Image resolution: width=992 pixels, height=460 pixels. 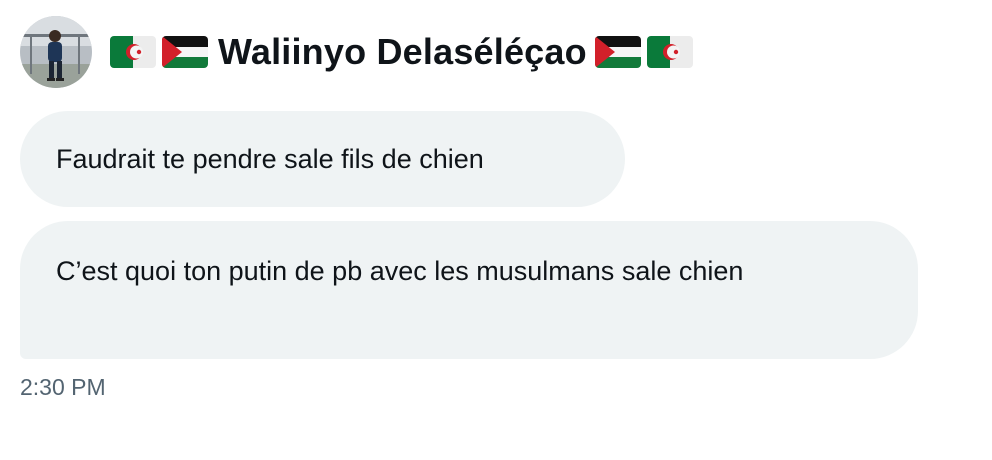 I want to click on message-timestamp: 2:30 PM, so click(x=63, y=387).